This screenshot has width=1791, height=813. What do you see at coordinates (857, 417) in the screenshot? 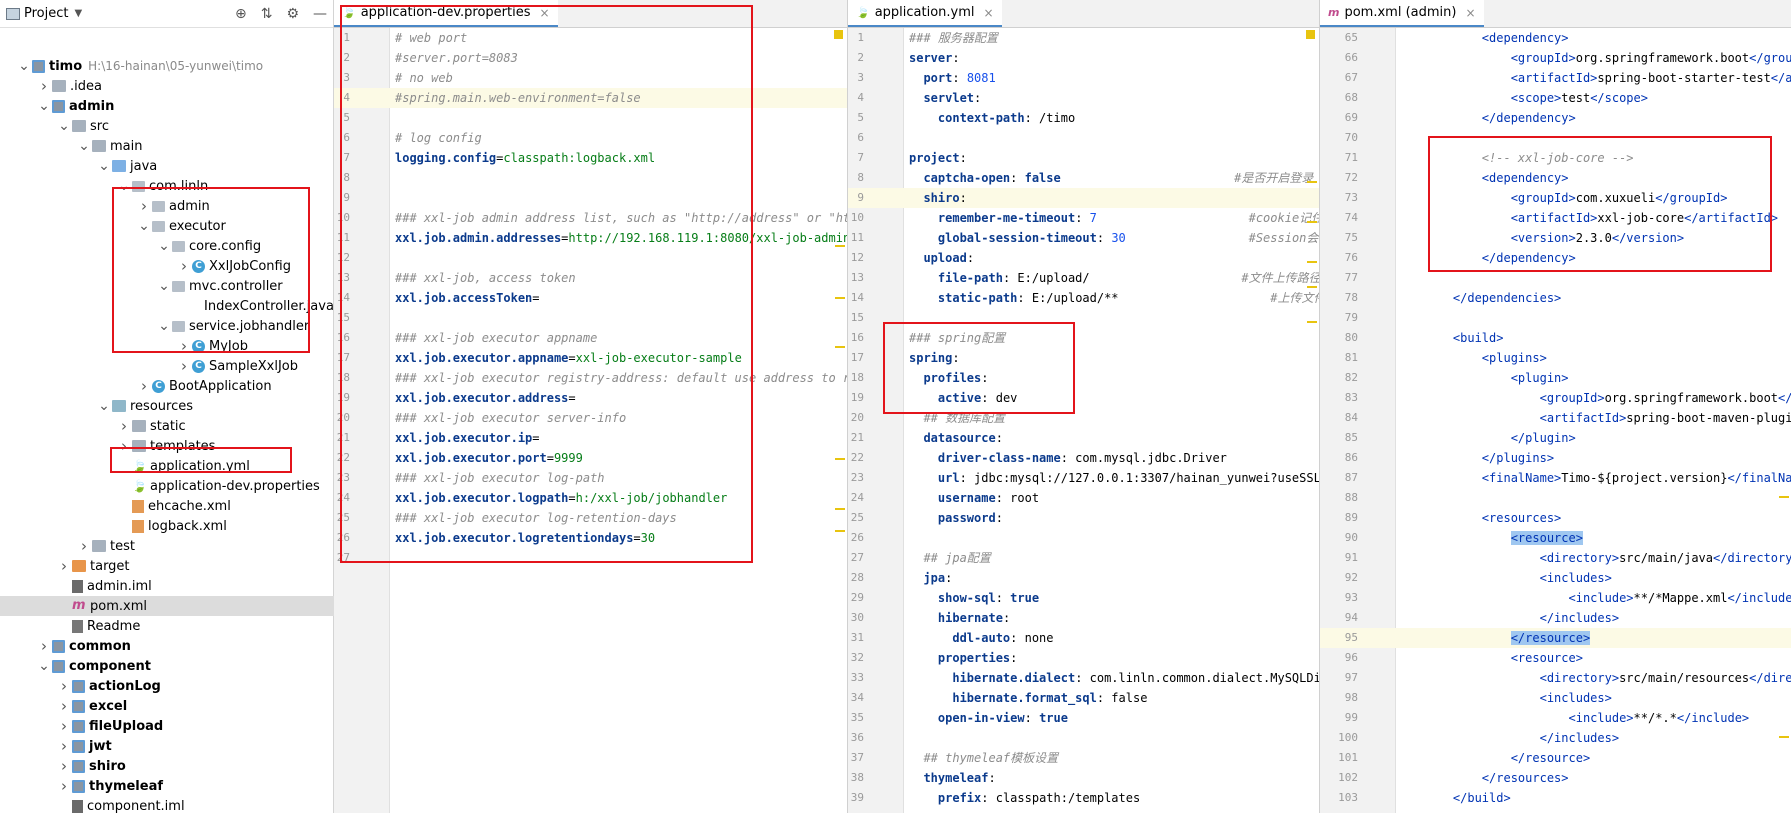
I see `line-number: 20` at bounding box center [857, 417].